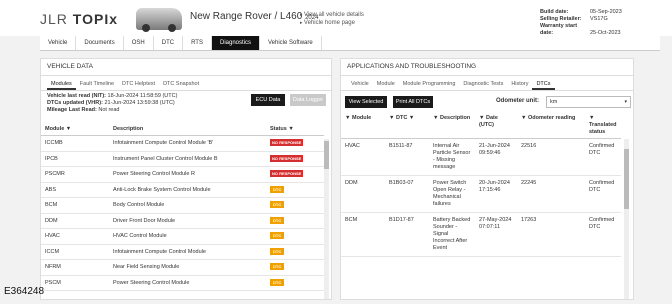 The width and height of the screenshot is (672, 304). I want to click on modules-scrollbar, so click(326, 219).